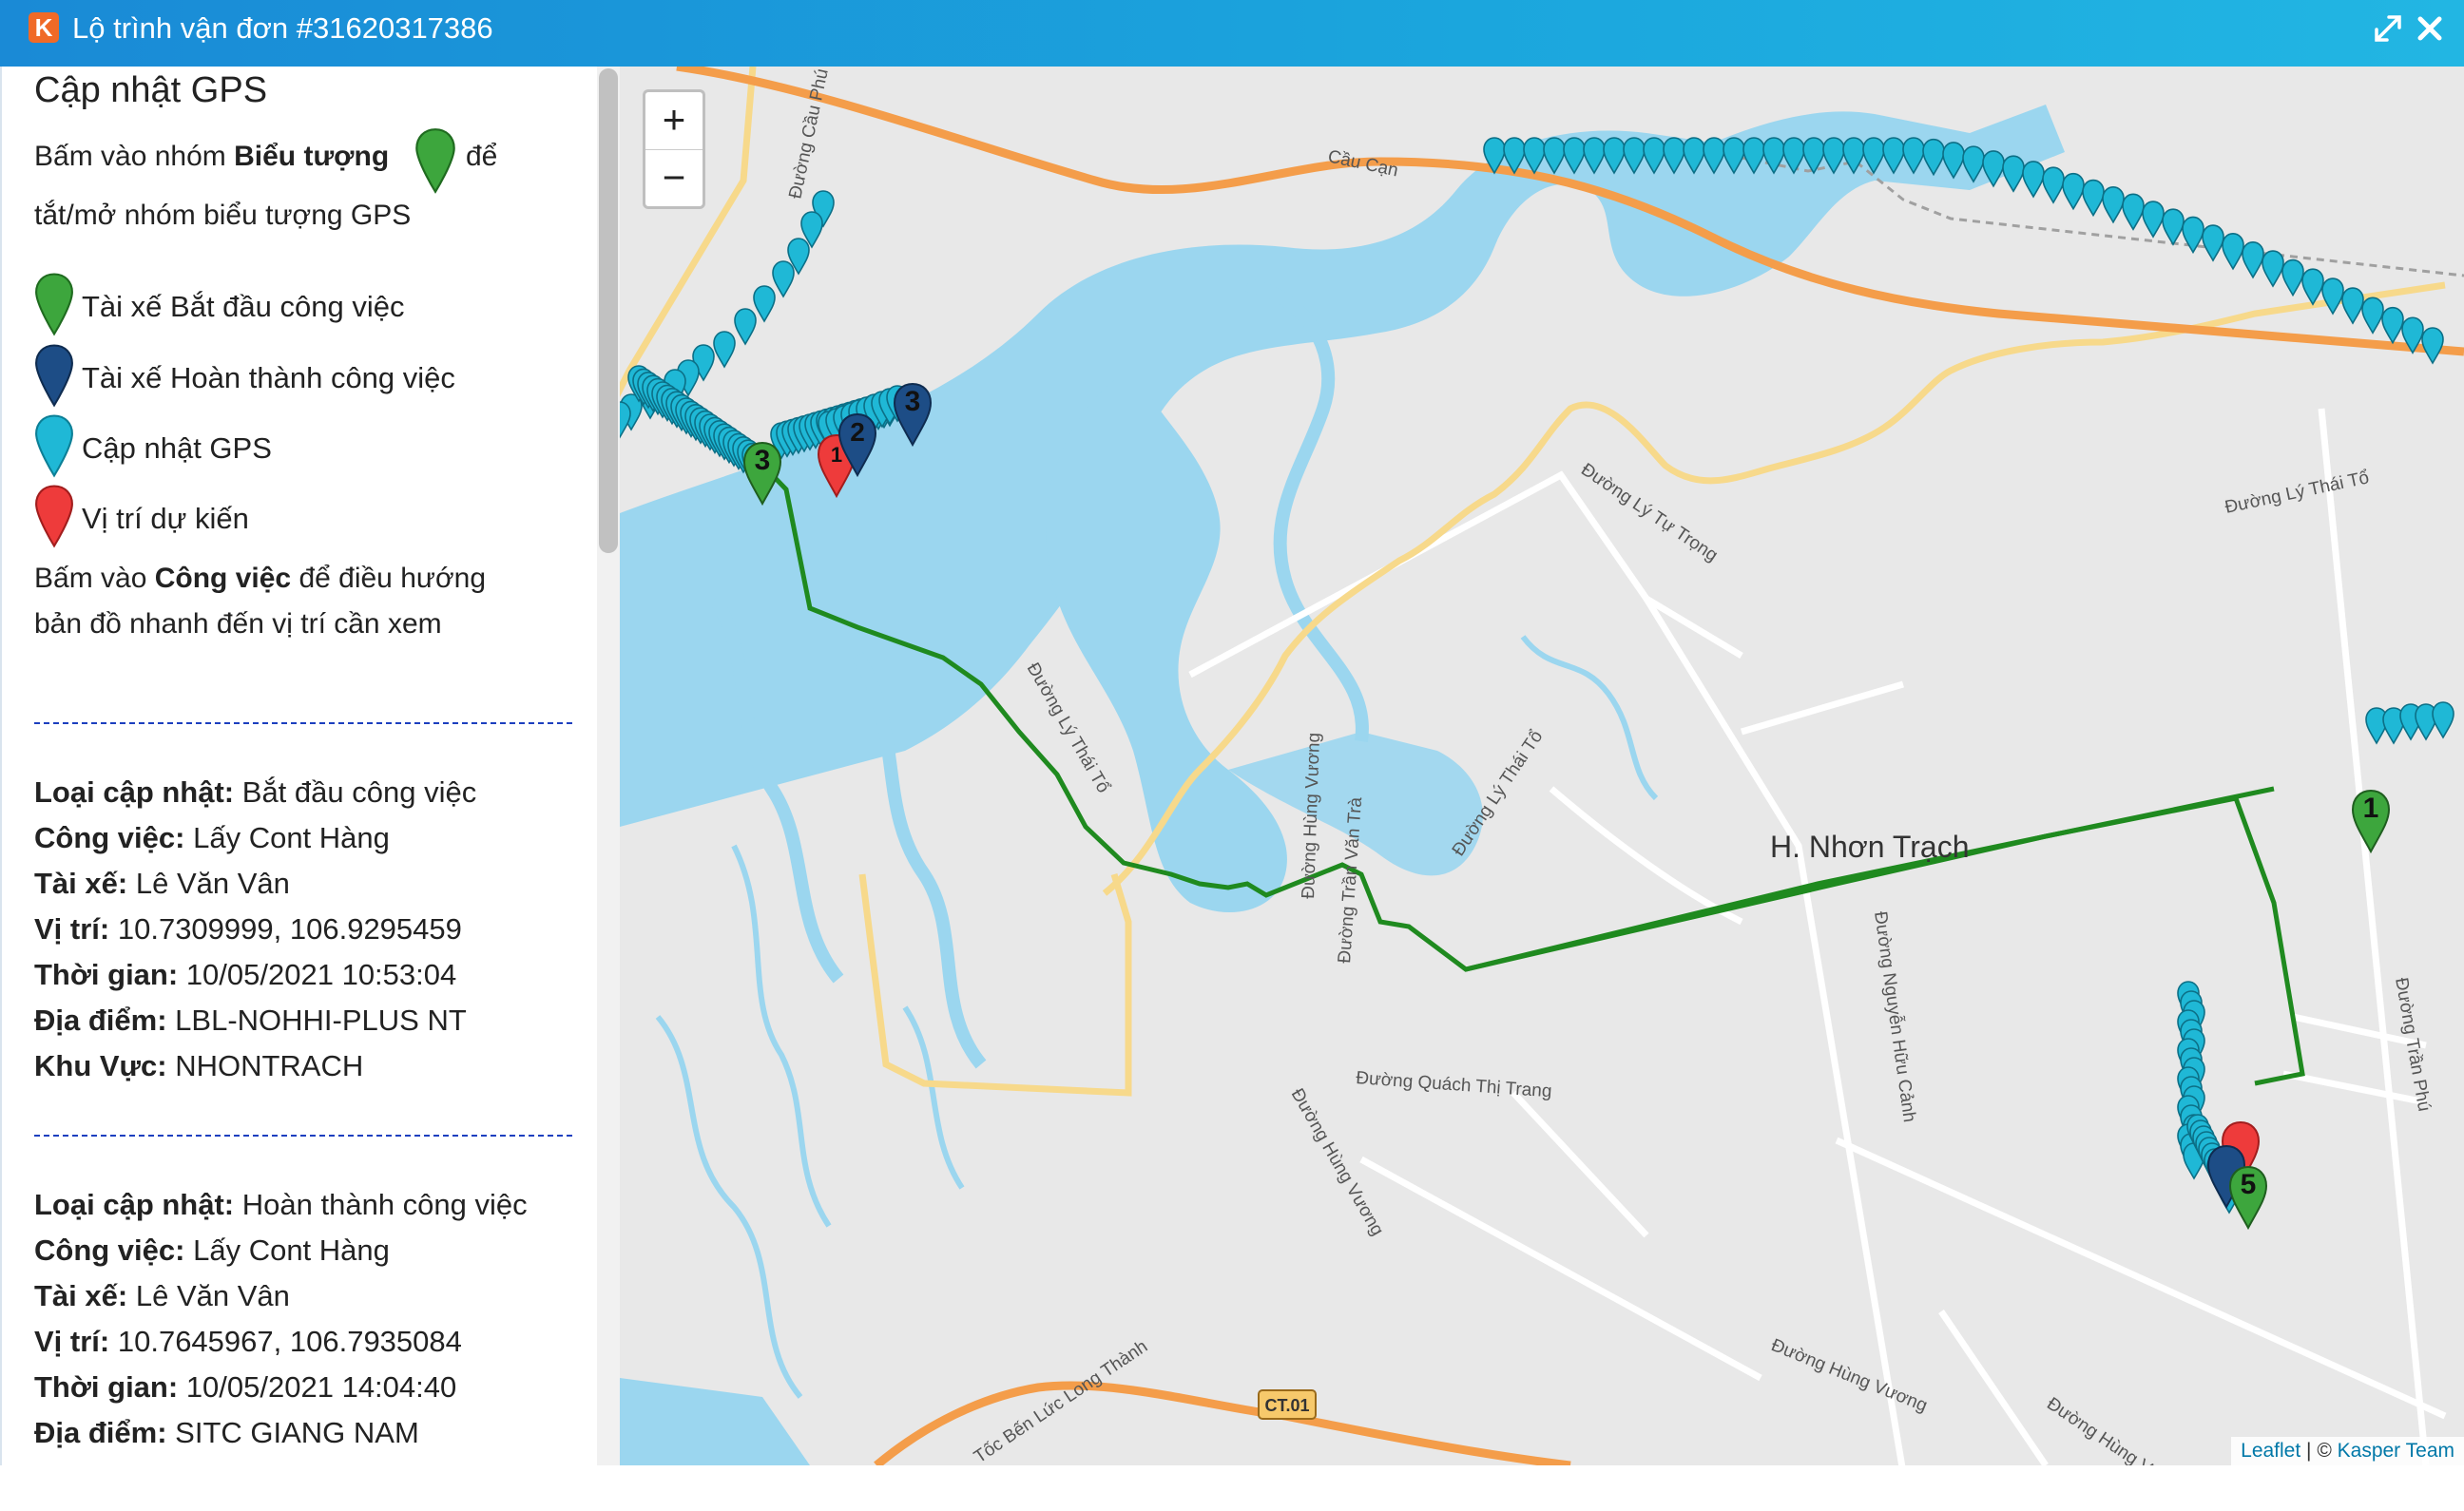  Describe the element at coordinates (674, 121) in the screenshot. I see `zoom-in-button: +` at that location.